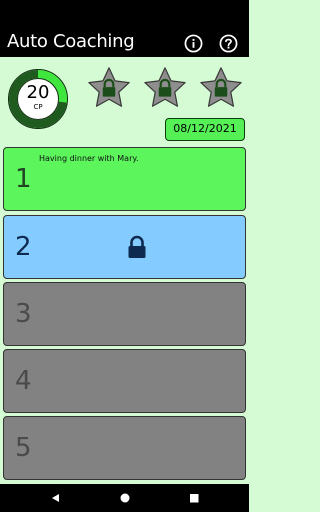 This screenshot has width=320, height=512. I want to click on coaching-slot-1: 1 Having dinner with Mary., so click(124, 179).